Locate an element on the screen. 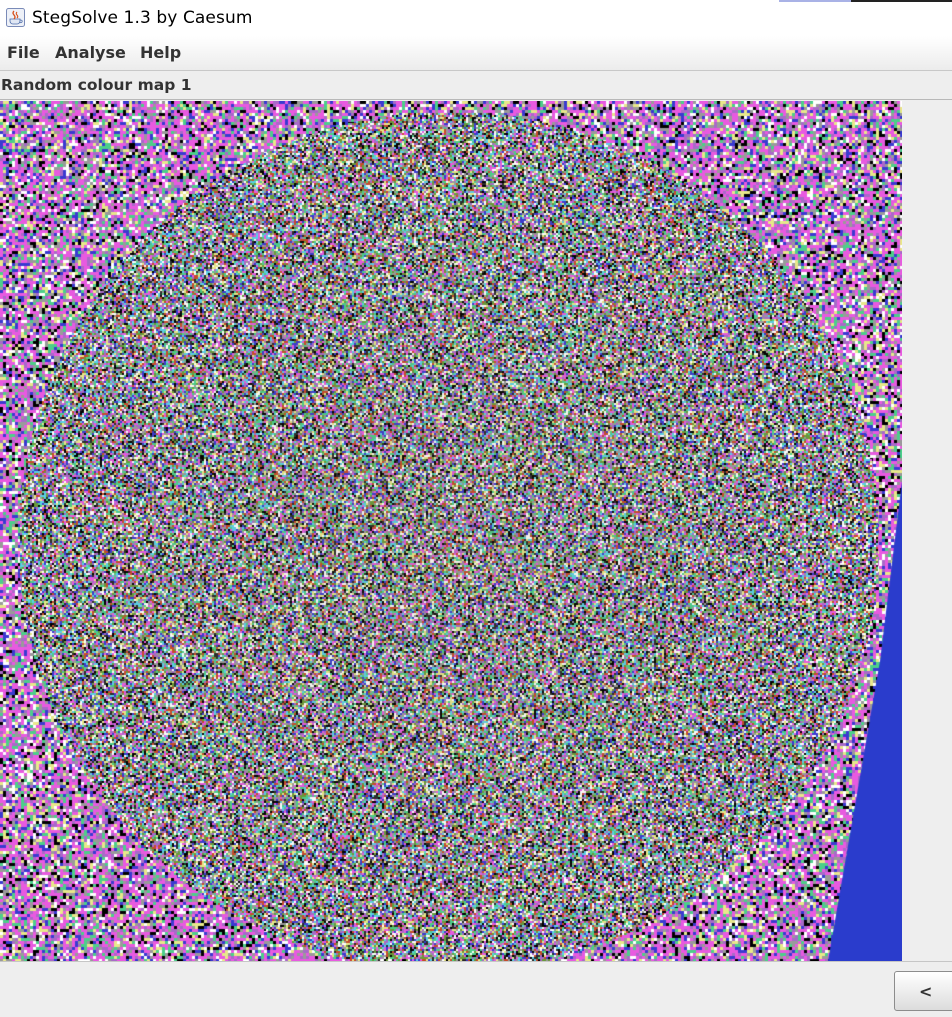  menu-help: Help is located at coordinates (160, 52).